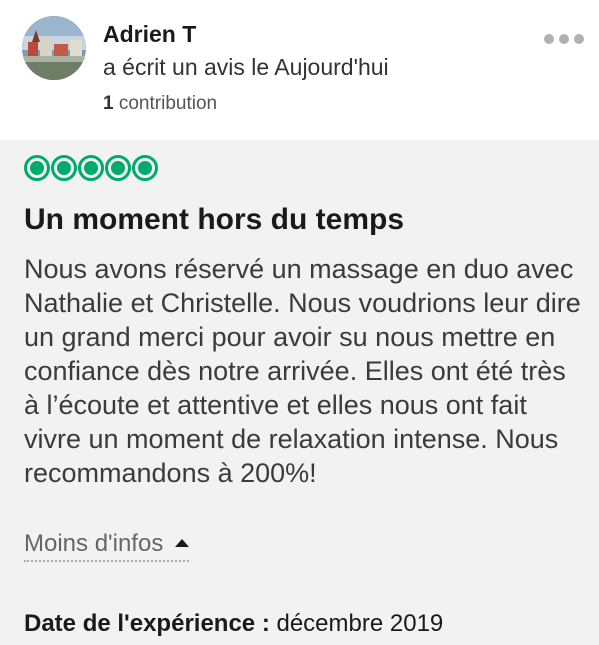  I want to click on reviewer-name: Adrien T, so click(246, 34).